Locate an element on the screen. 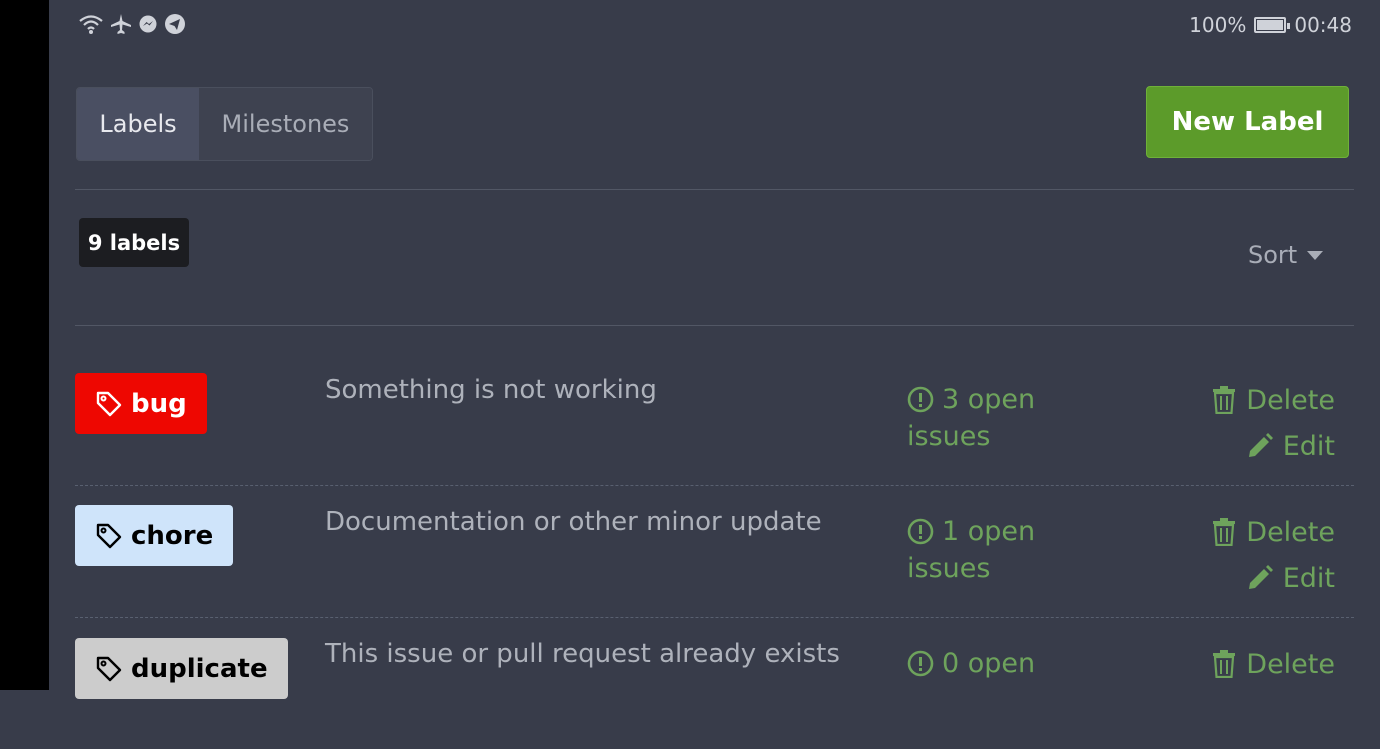 The image size is (1380, 749). label-pill: bug is located at coordinates (141, 403).